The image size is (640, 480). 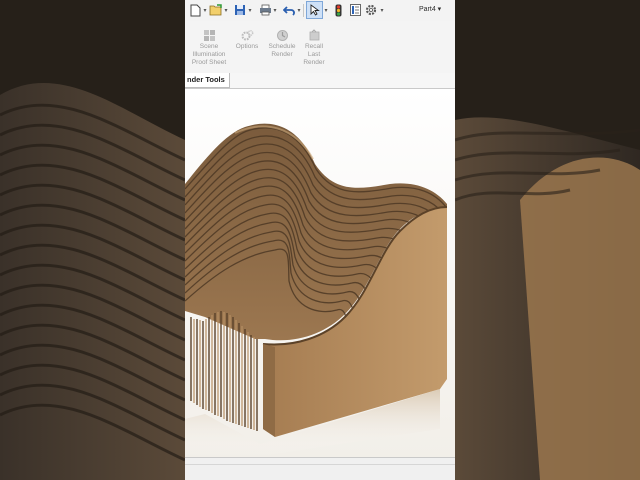 I want to click on scene-illumination-button: Scene Illumination Proof Sheet, so click(x=209, y=48).